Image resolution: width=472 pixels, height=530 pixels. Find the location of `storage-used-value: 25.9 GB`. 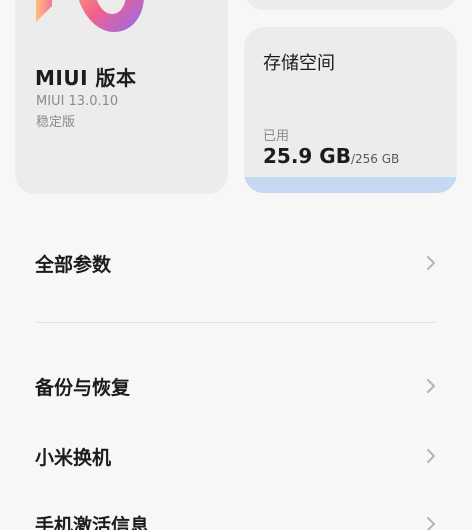

storage-used-value: 25.9 GB is located at coordinates (307, 156).